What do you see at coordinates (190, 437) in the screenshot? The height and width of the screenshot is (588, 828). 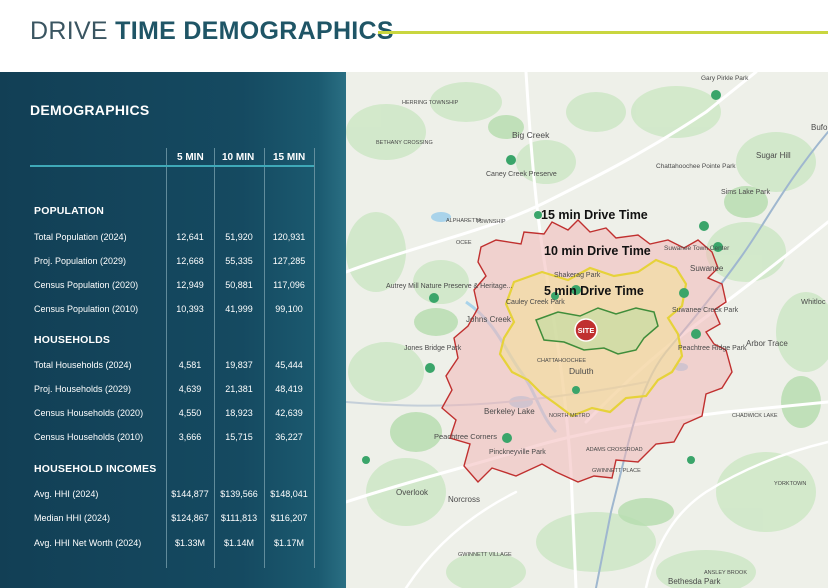 I see `table-cell: 3,666` at bounding box center [190, 437].